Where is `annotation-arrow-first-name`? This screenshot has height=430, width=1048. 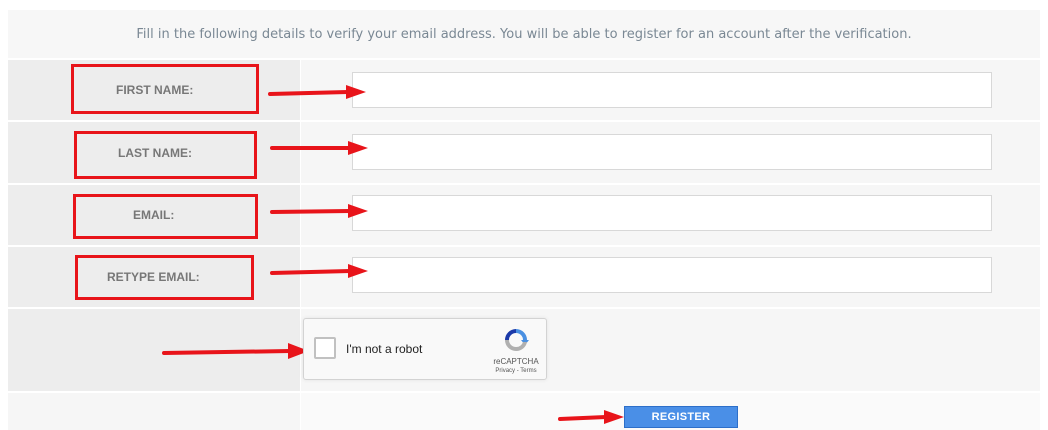
annotation-arrow-first-name is located at coordinates (317, 92).